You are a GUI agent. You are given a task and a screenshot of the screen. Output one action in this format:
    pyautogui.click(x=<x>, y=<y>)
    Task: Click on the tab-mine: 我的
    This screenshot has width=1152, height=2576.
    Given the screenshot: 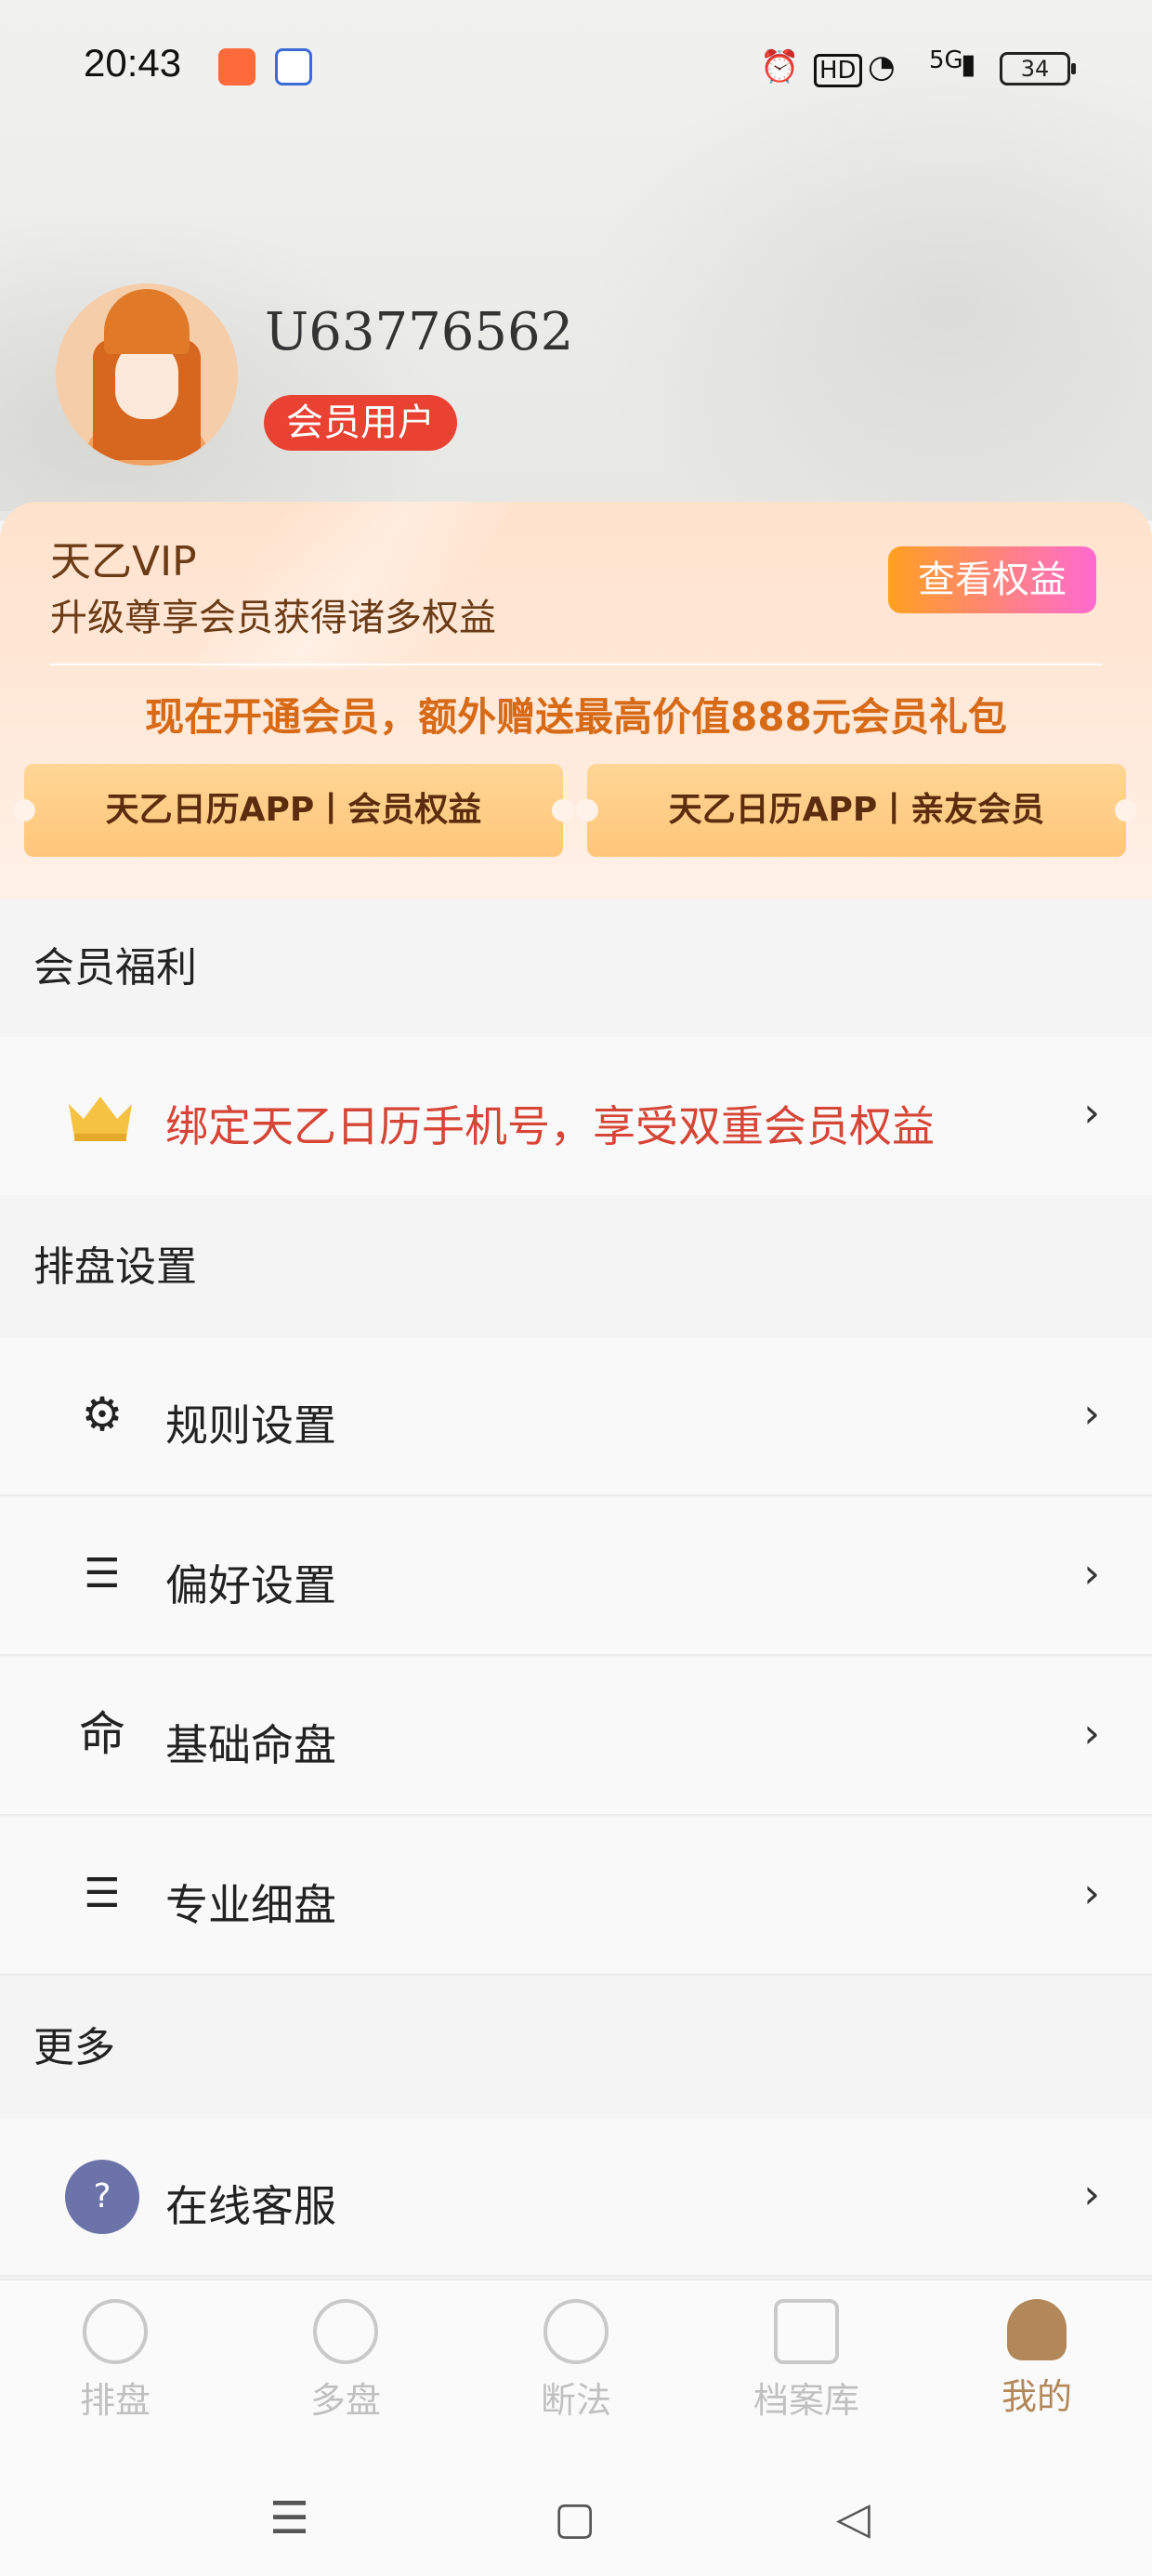 What is the action you would take?
    pyautogui.click(x=1037, y=2359)
    